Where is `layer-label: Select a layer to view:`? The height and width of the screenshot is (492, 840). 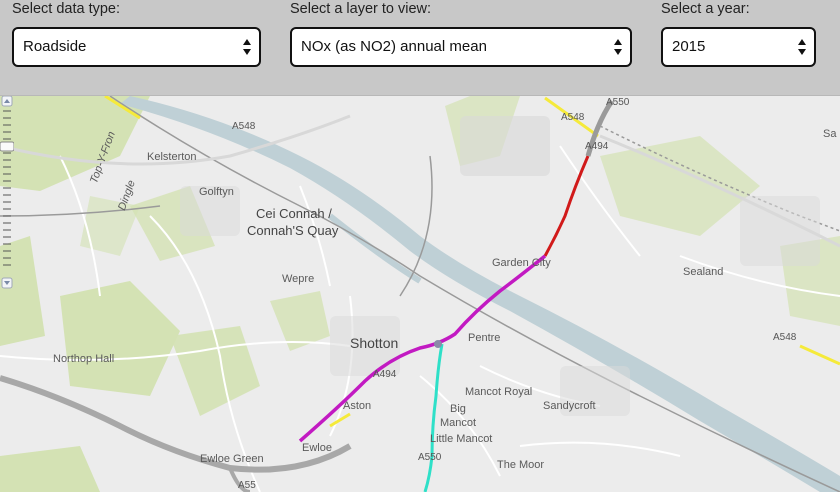 layer-label: Select a layer to view: is located at coordinates (361, 9).